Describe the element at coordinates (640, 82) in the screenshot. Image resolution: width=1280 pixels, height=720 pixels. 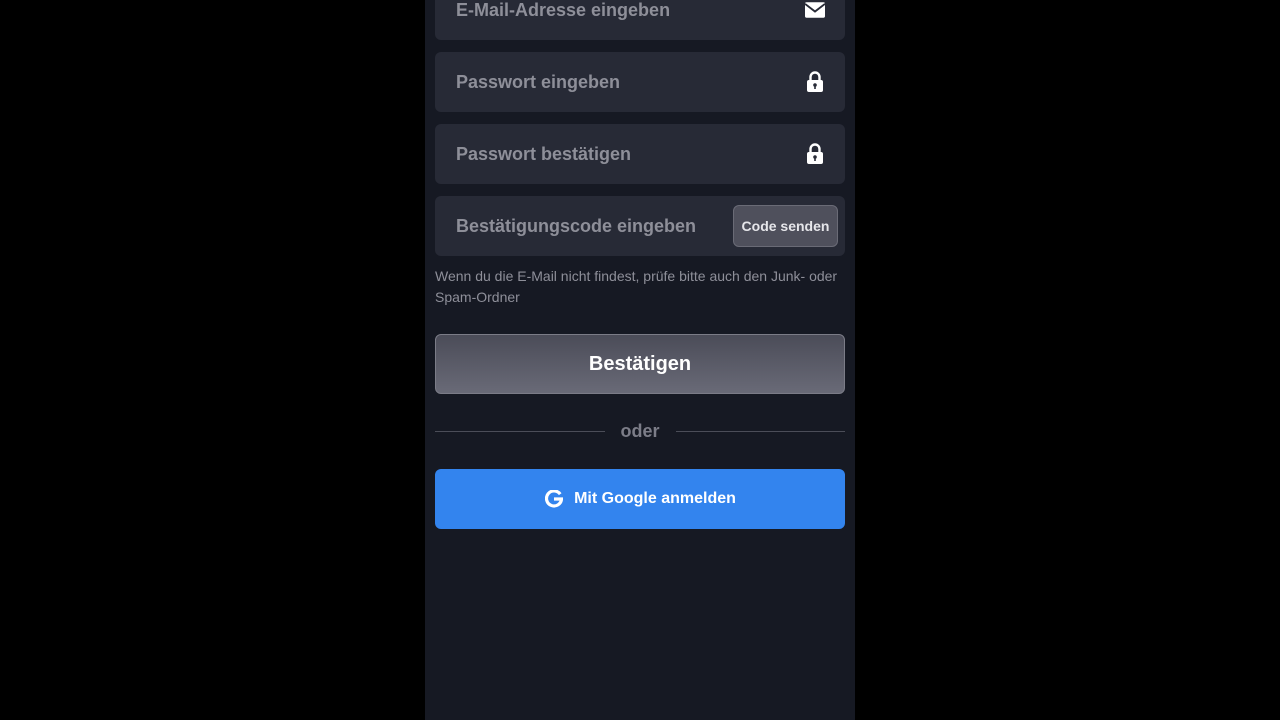
I see `password-field: Passwort eingeben` at that location.